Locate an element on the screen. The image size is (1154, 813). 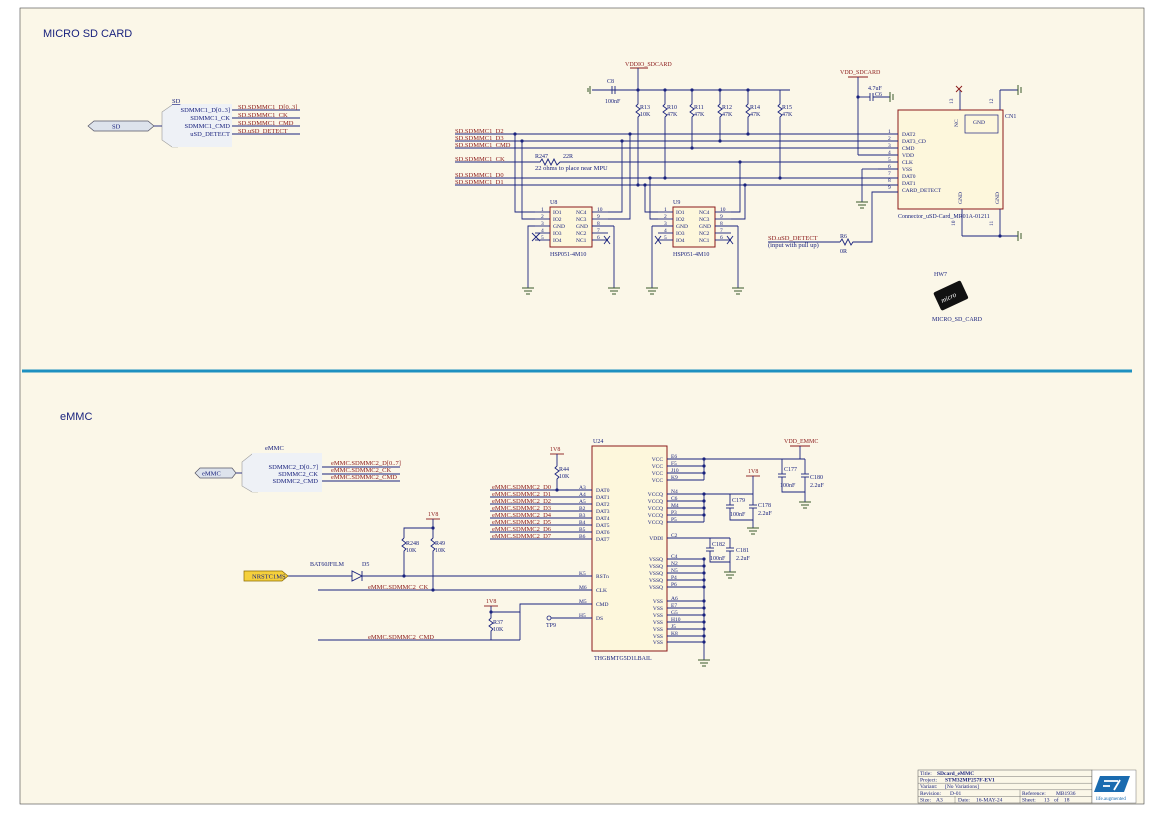
u24-right-pin-21: VSS is located at coordinates (658, 643).